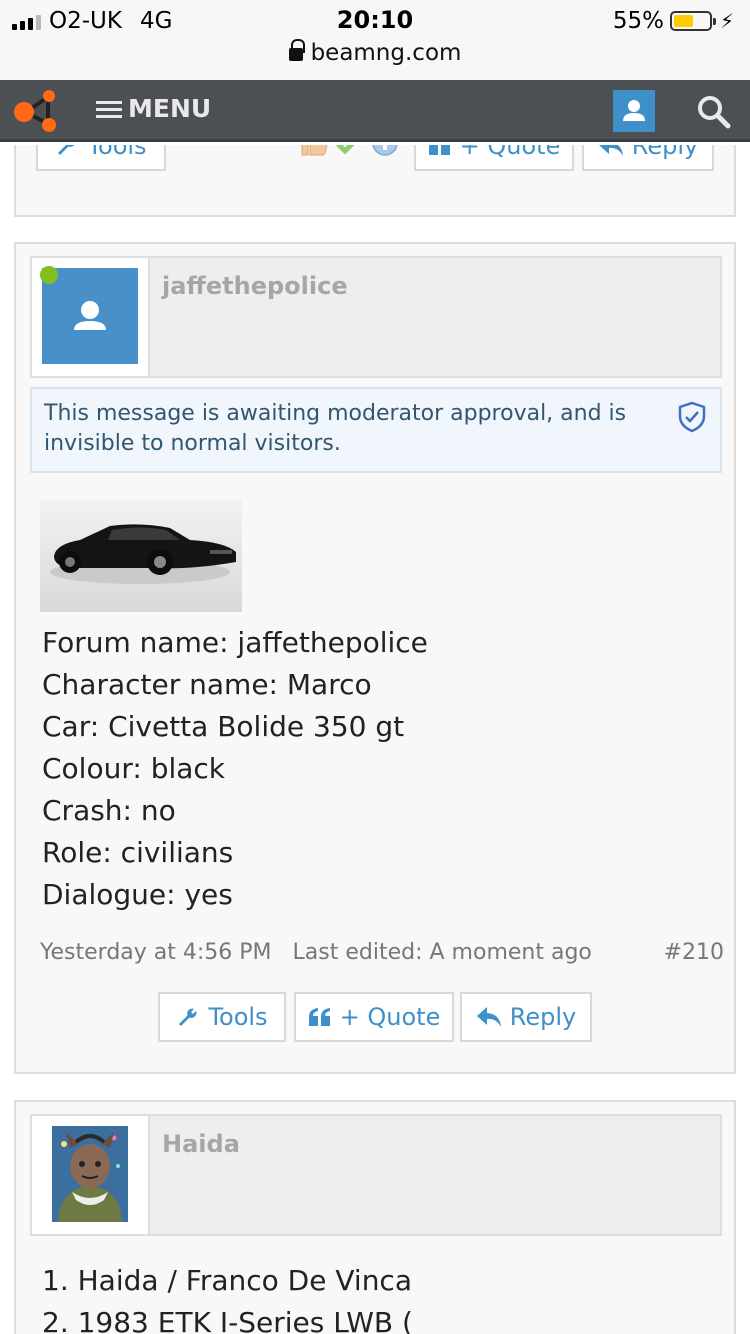 The image size is (750, 1334). What do you see at coordinates (223, 726) in the screenshot?
I see `post-line: Car: Civetta Bolide 350 gt` at bounding box center [223, 726].